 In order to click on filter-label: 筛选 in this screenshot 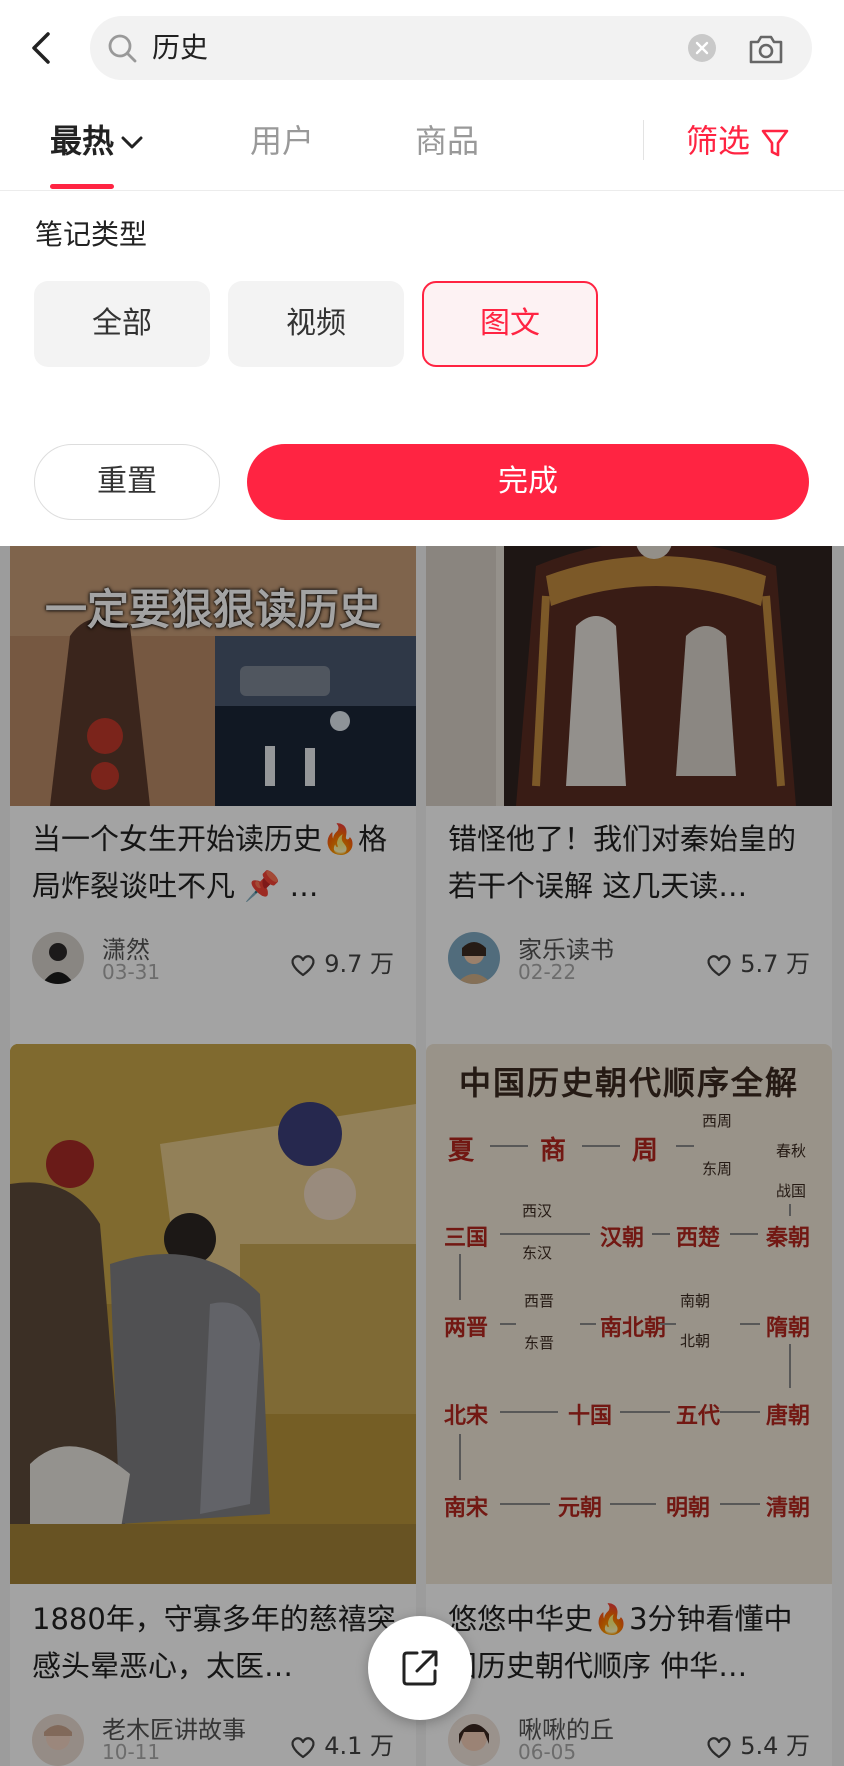, I will do `click(718, 141)`.